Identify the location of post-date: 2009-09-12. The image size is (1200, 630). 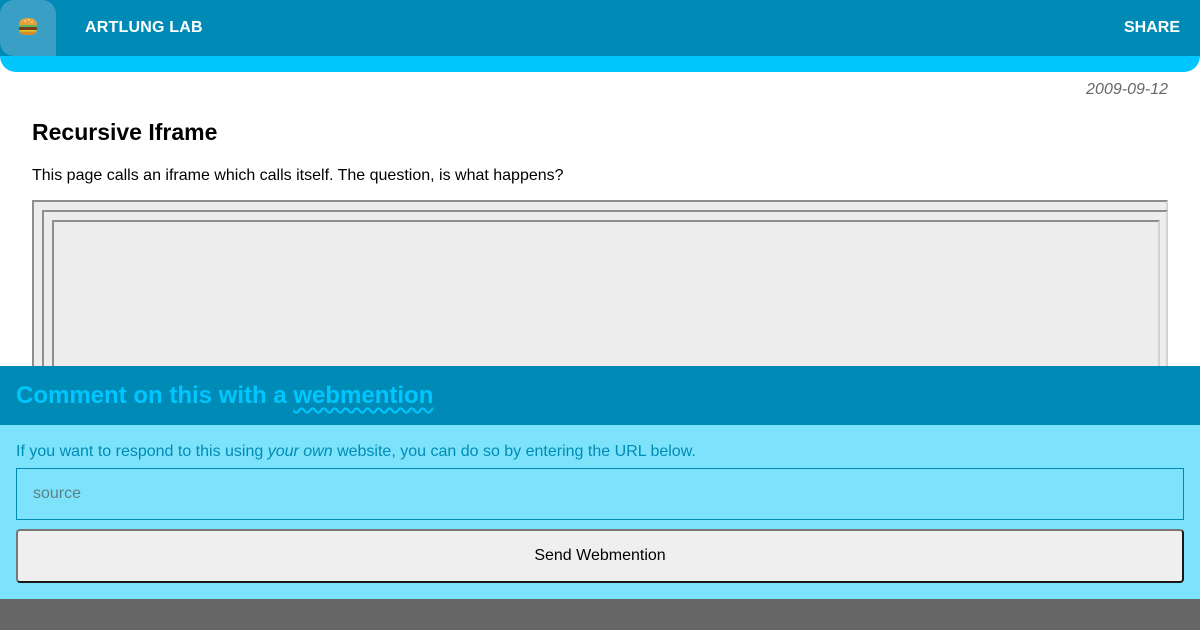
(1127, 89).